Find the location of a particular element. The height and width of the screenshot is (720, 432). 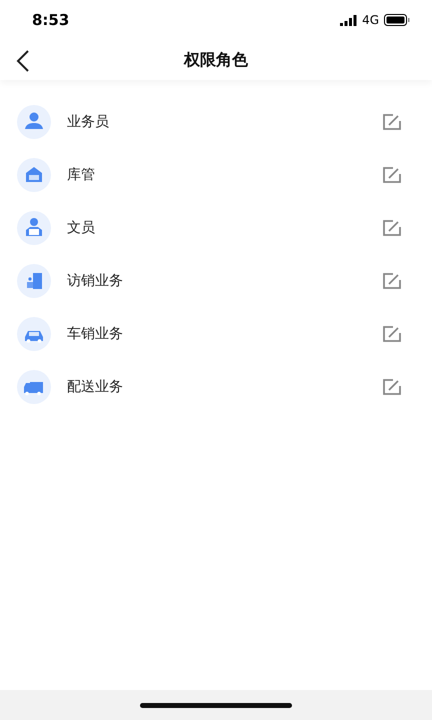

clerk-icon is located at coordinates (34, 227).